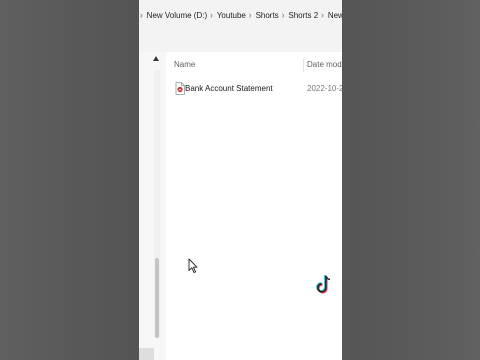 Image resolution: width=480 pixels, height=360 pixels. What do you see at coordinates (240, 41) in the screenshot?
I see `toolbar` at bounding box center [240, 41].